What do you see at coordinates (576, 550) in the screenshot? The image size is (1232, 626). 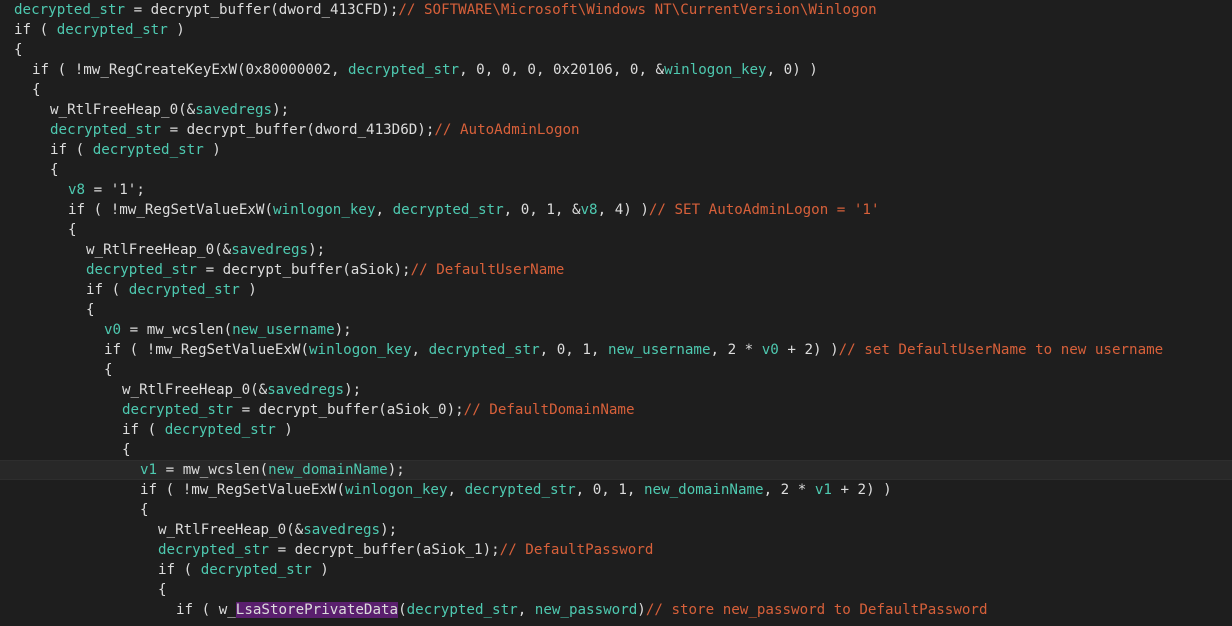 I see `code-comment: // DefaultPassword` at bounding box center [576, 550].